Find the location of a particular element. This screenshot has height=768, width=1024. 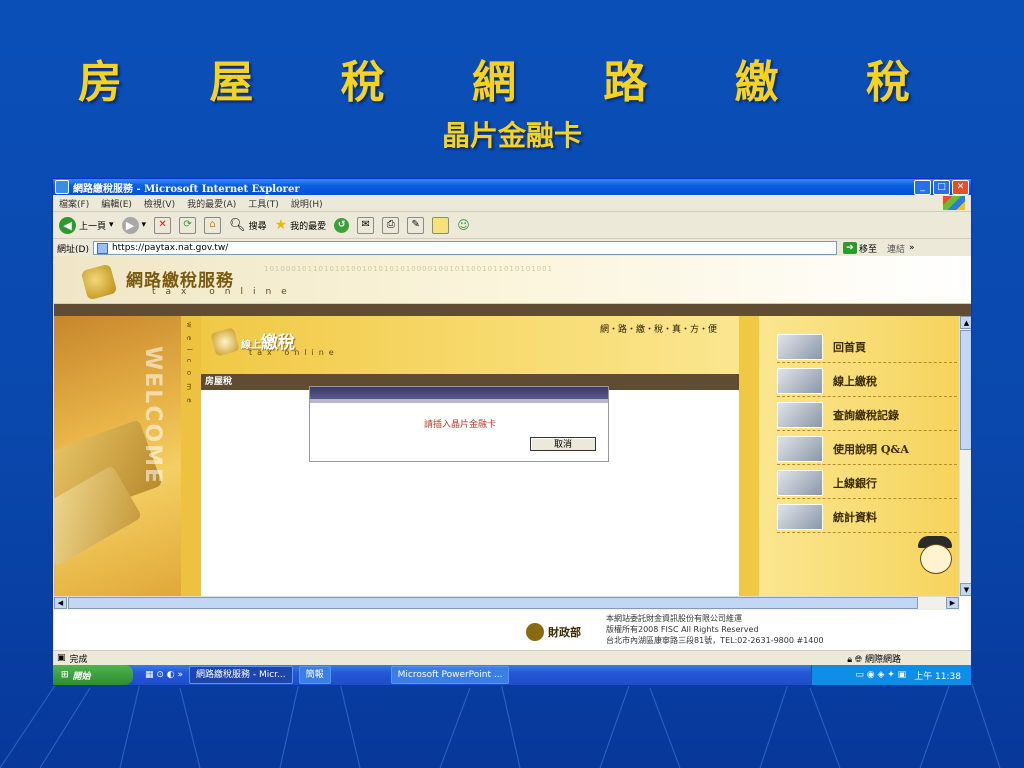

horizontal-scrollbar: ◀ ▶ is located at coordinates (506, 603).